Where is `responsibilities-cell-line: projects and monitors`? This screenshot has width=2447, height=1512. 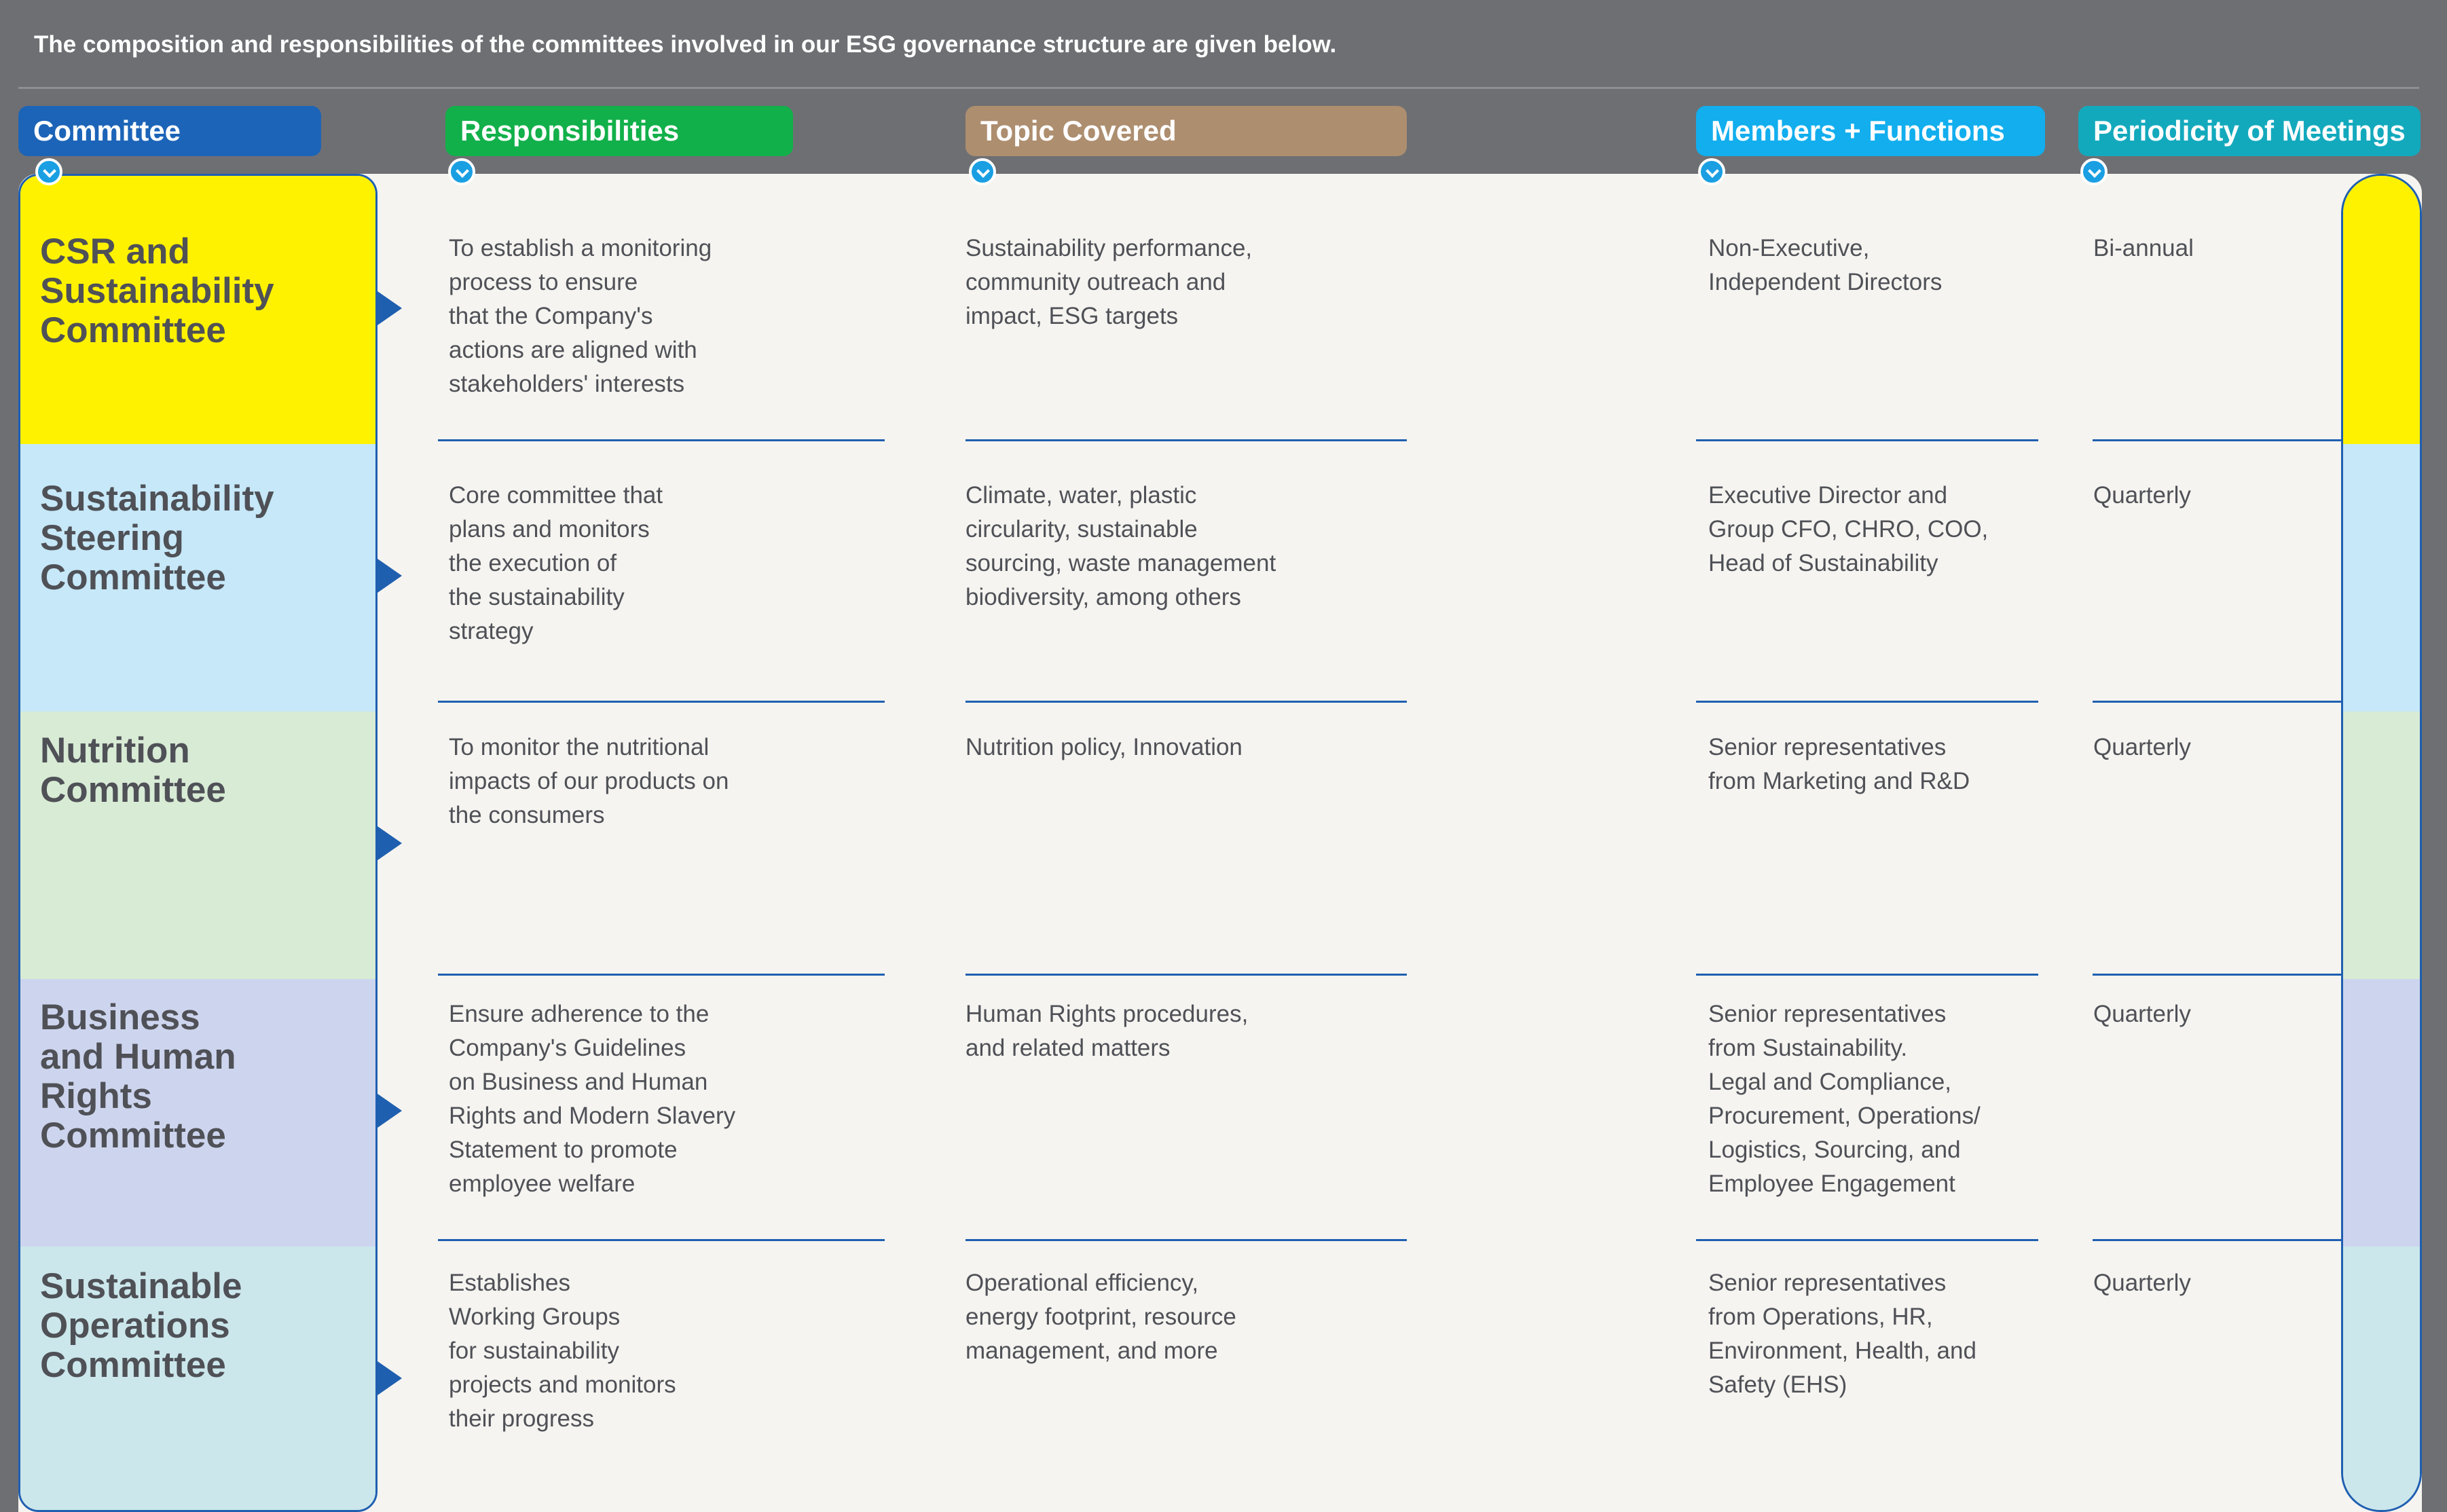 responsibilities-cell-line: projects and monitors is located at coordinates (562, 1384).